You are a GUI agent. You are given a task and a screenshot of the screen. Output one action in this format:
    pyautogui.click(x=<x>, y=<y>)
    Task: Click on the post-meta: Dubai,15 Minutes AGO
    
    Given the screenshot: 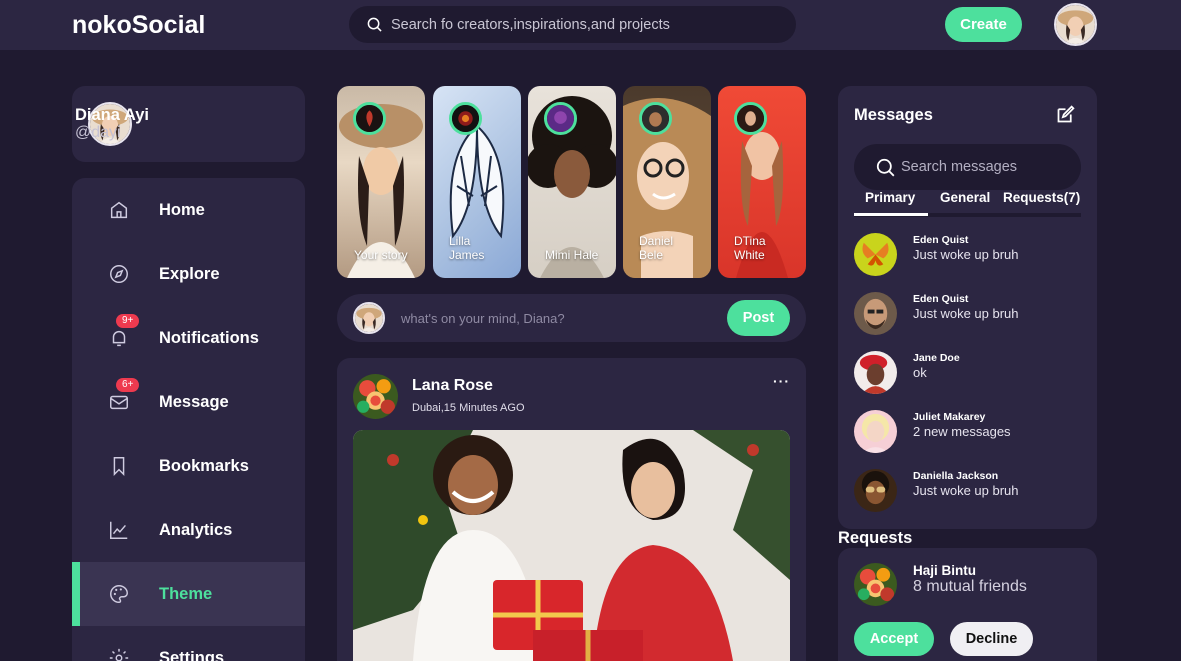 What is the action you would take?
    pyautogui.click(x=468, y=408)
    